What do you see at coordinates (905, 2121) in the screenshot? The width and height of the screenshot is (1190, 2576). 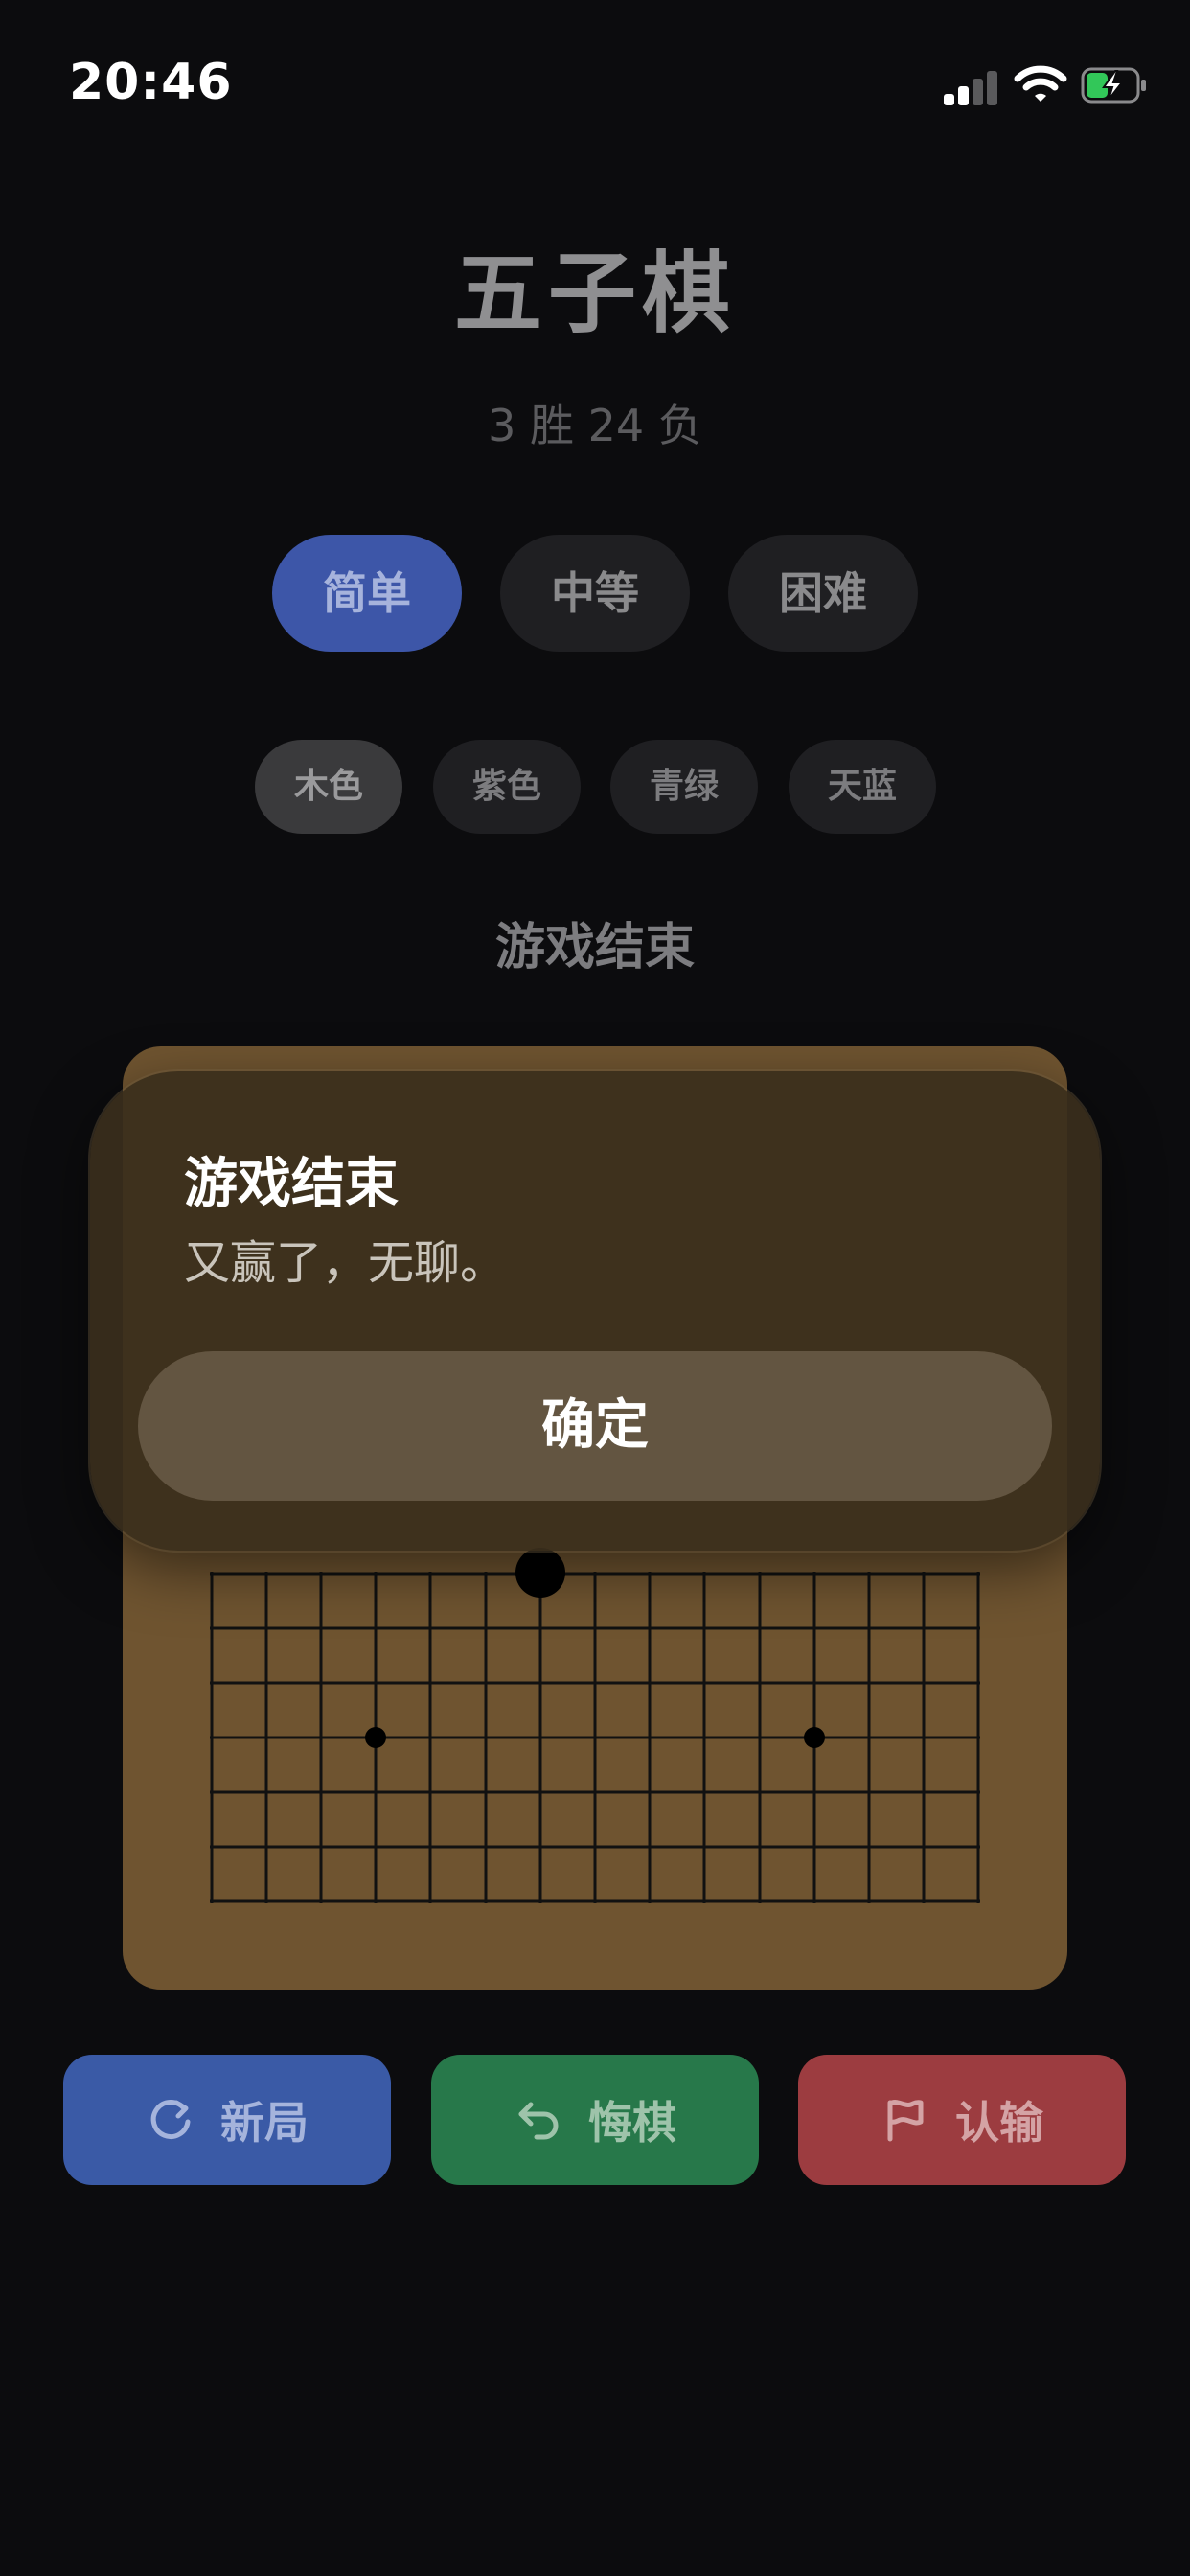 I see `flag-icon` at bounding box center [905, 2121].